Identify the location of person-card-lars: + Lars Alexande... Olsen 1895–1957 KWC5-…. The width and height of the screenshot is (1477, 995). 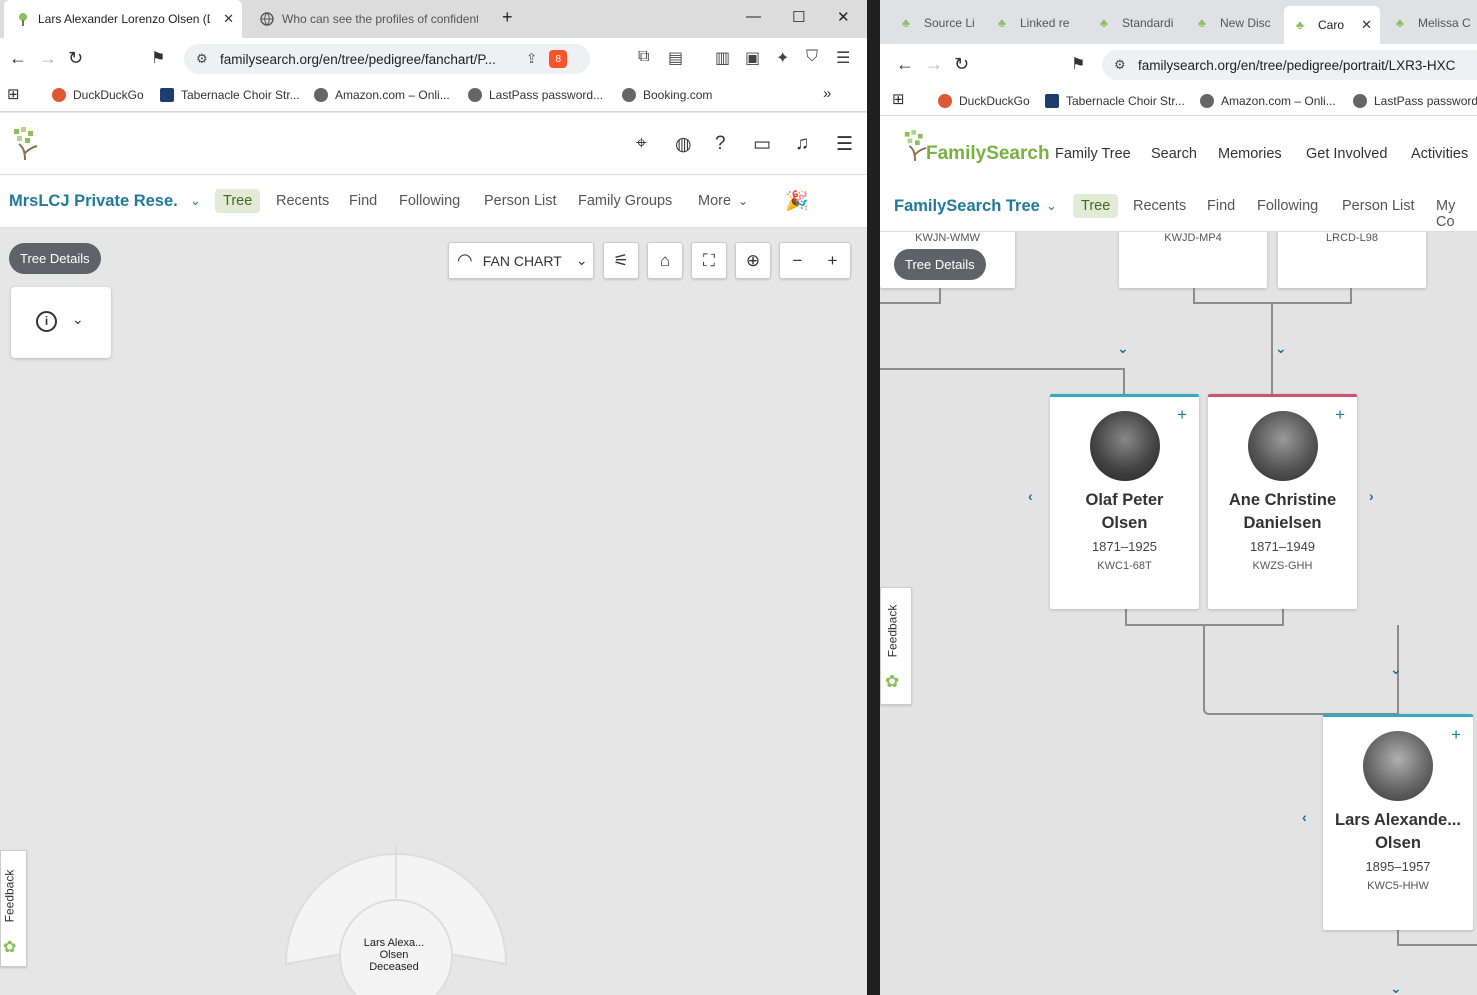
(1398, 822).